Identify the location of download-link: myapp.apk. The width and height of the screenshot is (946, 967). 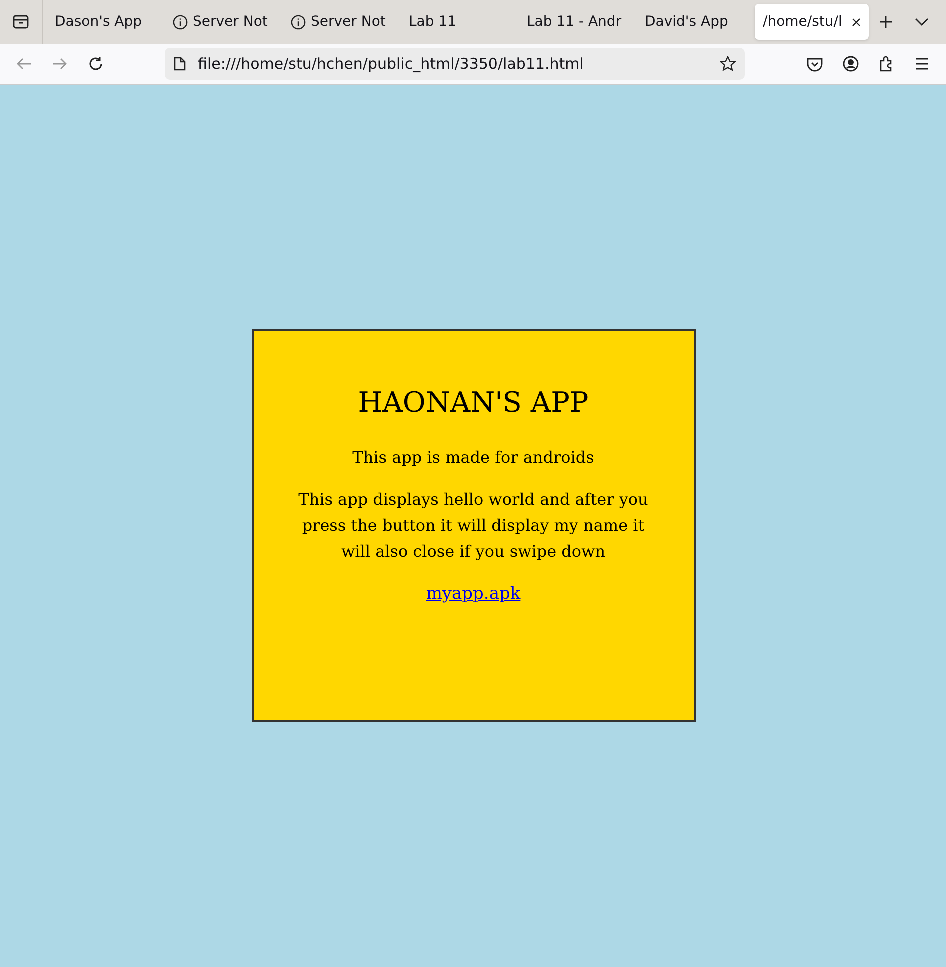
(473, 594).